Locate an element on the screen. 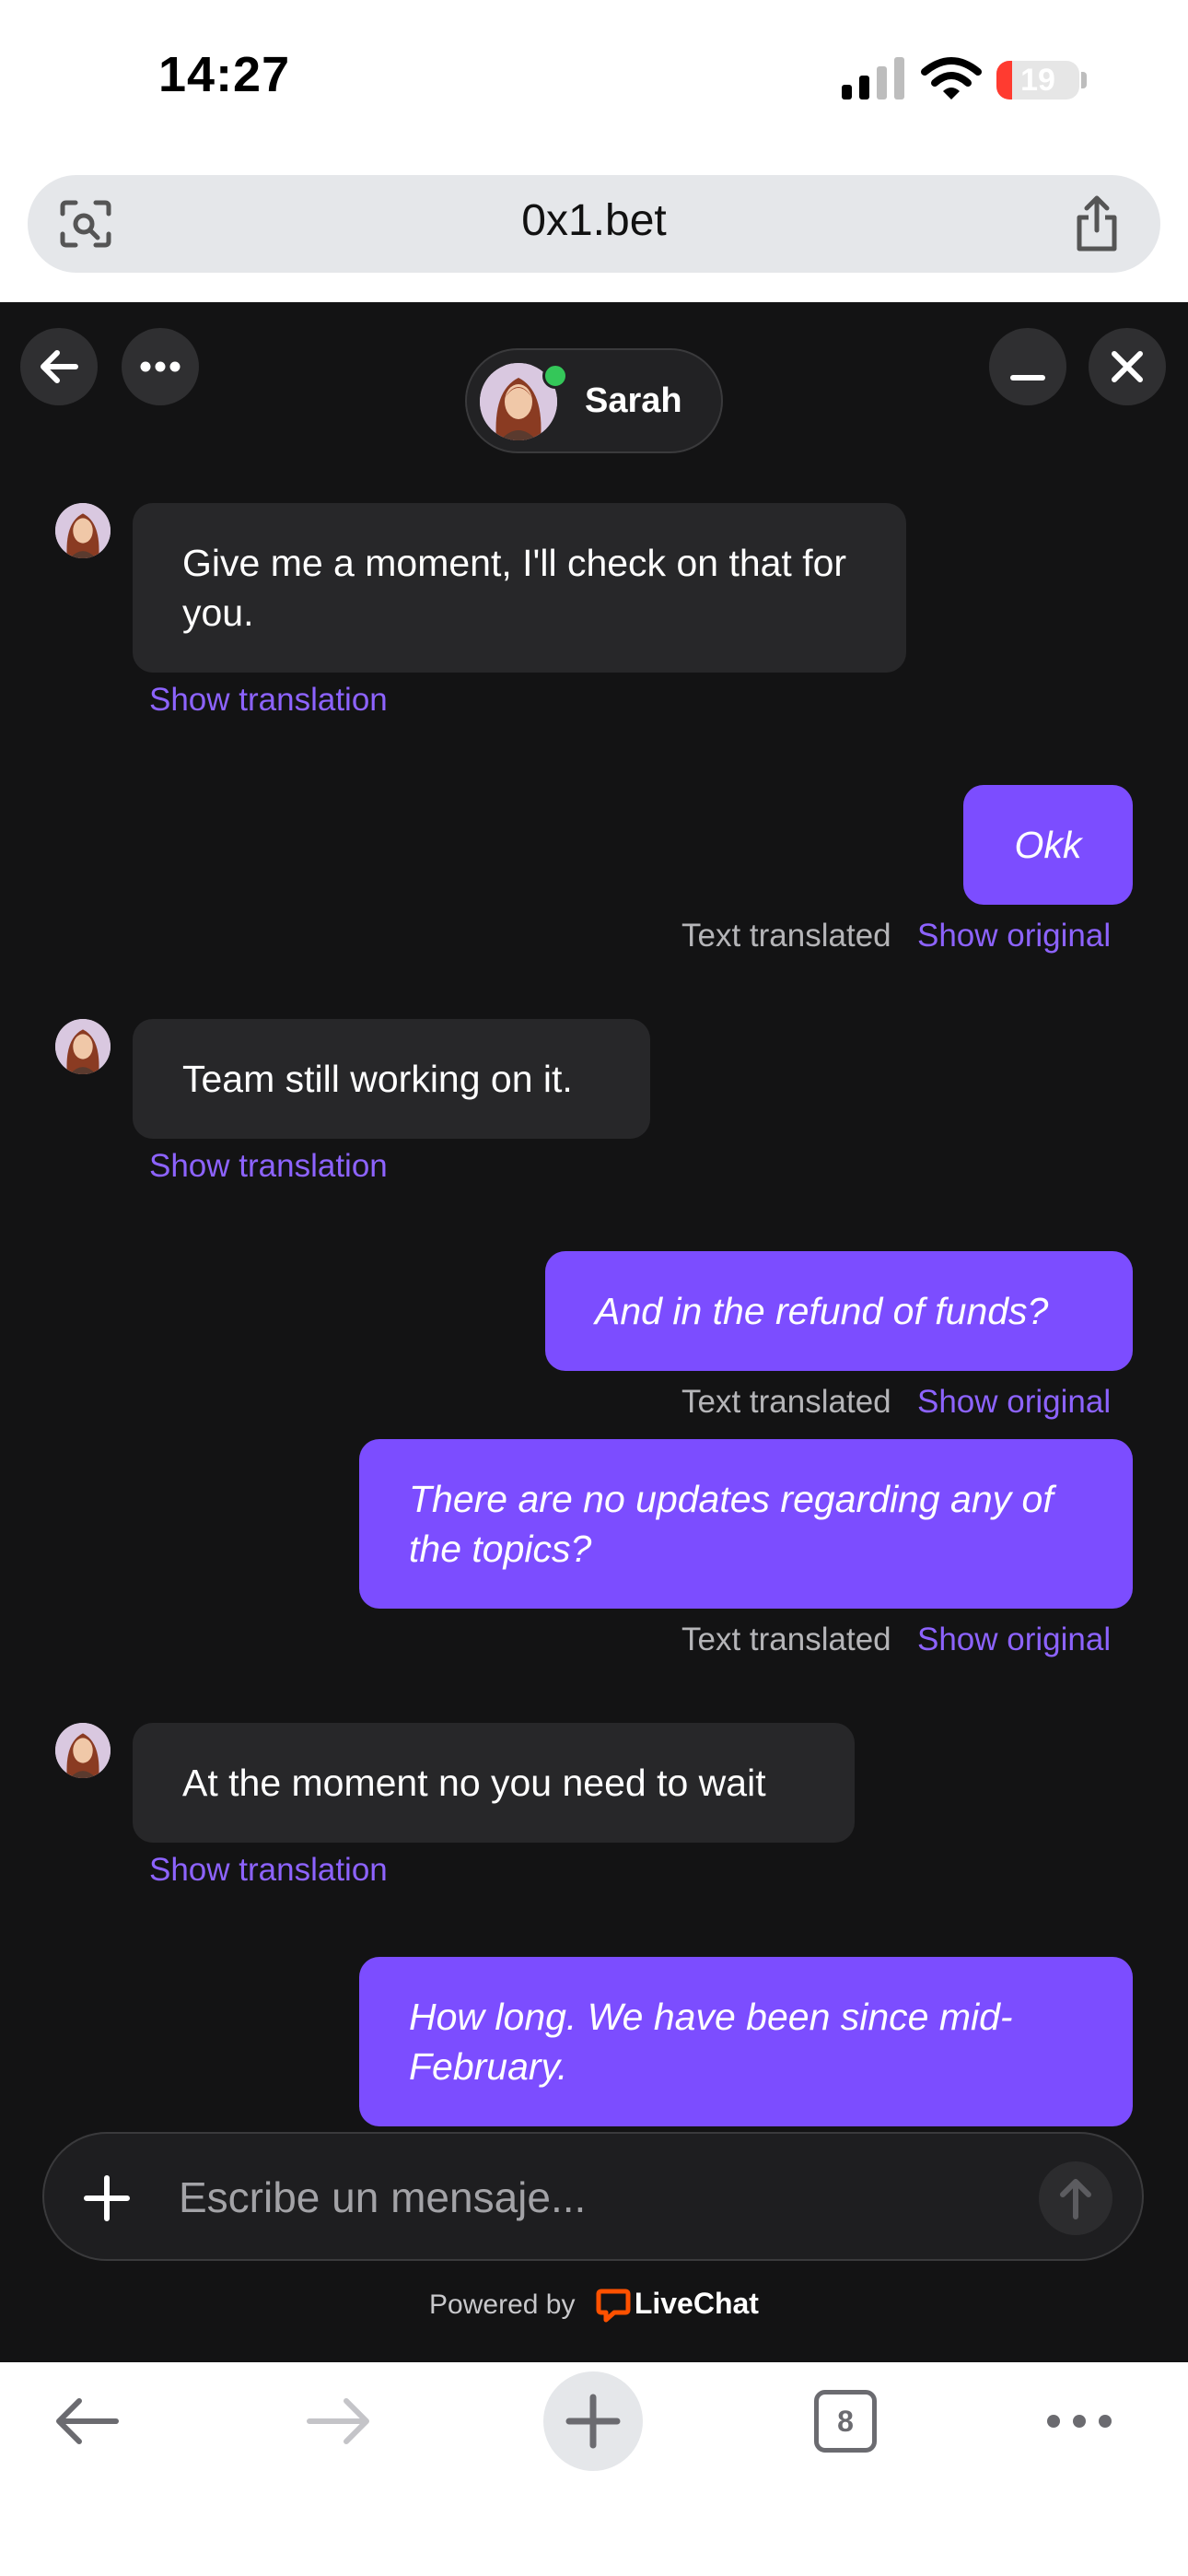 The image size is (1188, 2576). close-icon is located at coordinates (1127, 366).